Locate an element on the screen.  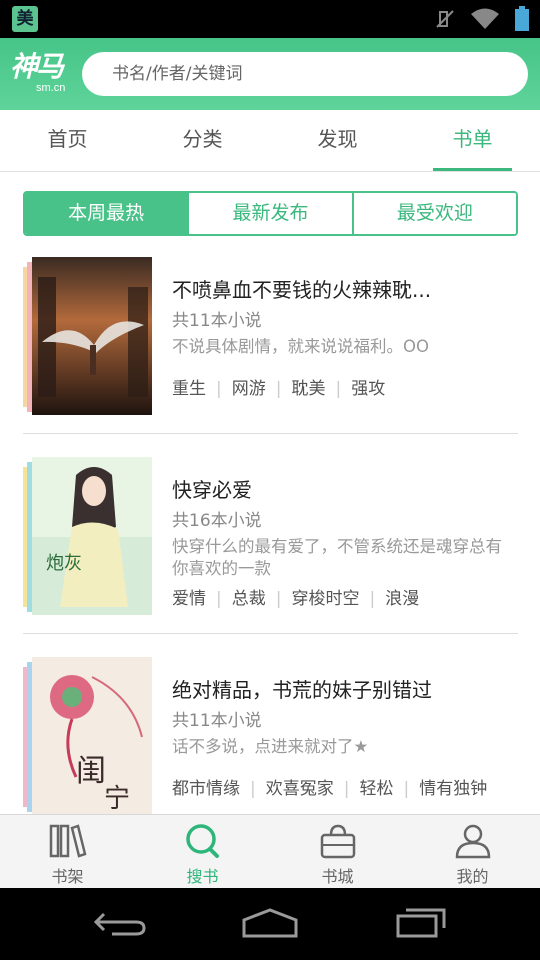
segment-weekly-hot: 本周最热 is located at coordinates (106, 213).